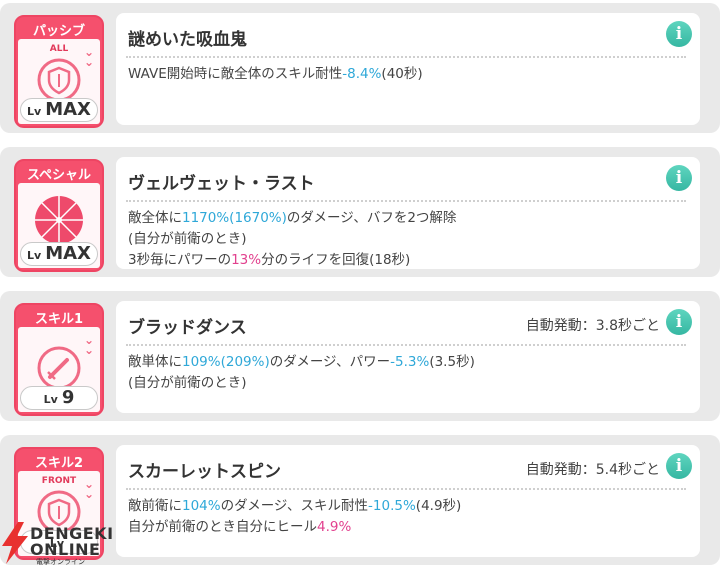  I want to click on skill-category: スキル1, so click(59, 319).